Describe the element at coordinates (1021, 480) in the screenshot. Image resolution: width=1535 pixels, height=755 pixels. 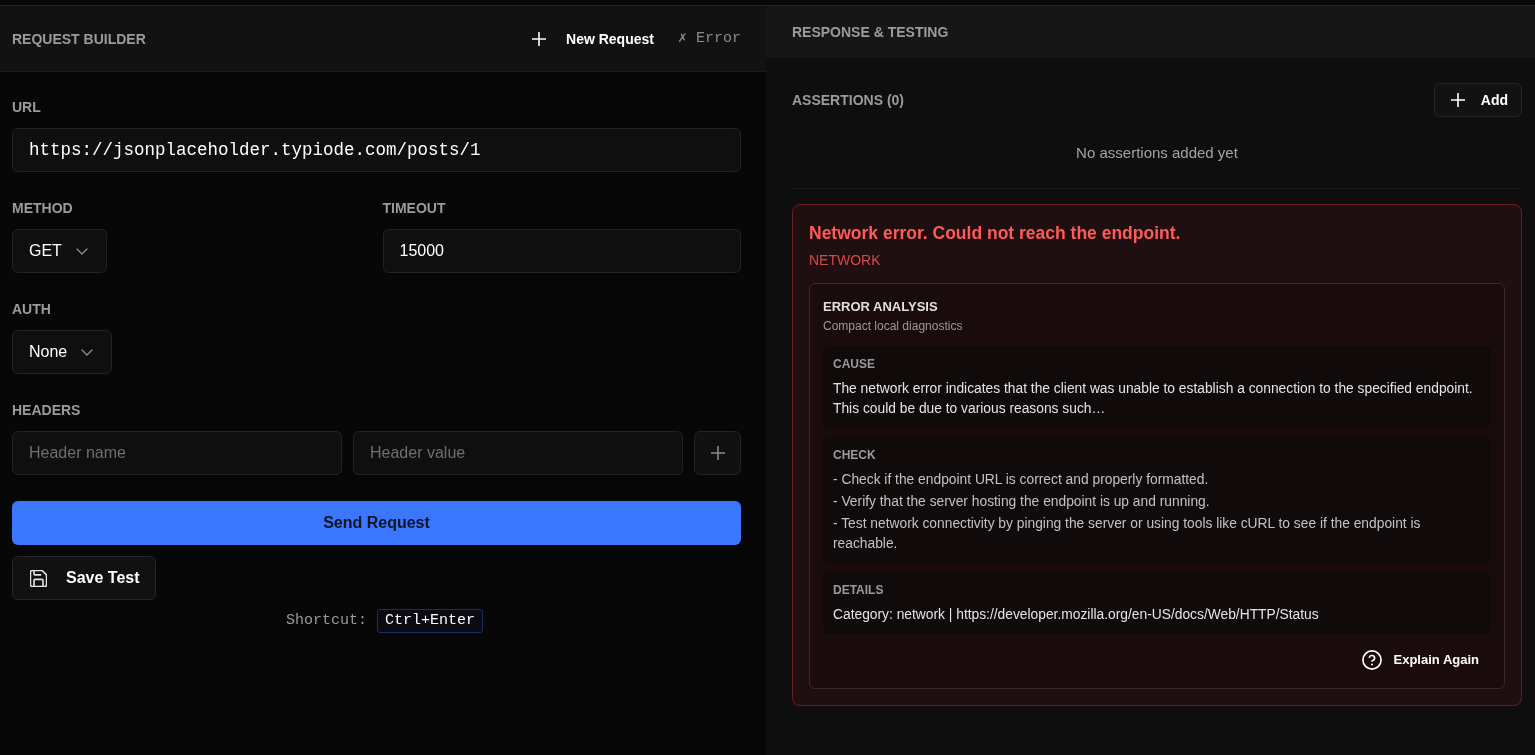
I see `check-item: - Check if the endpoint URL is correct and properly formatted.` at that location.